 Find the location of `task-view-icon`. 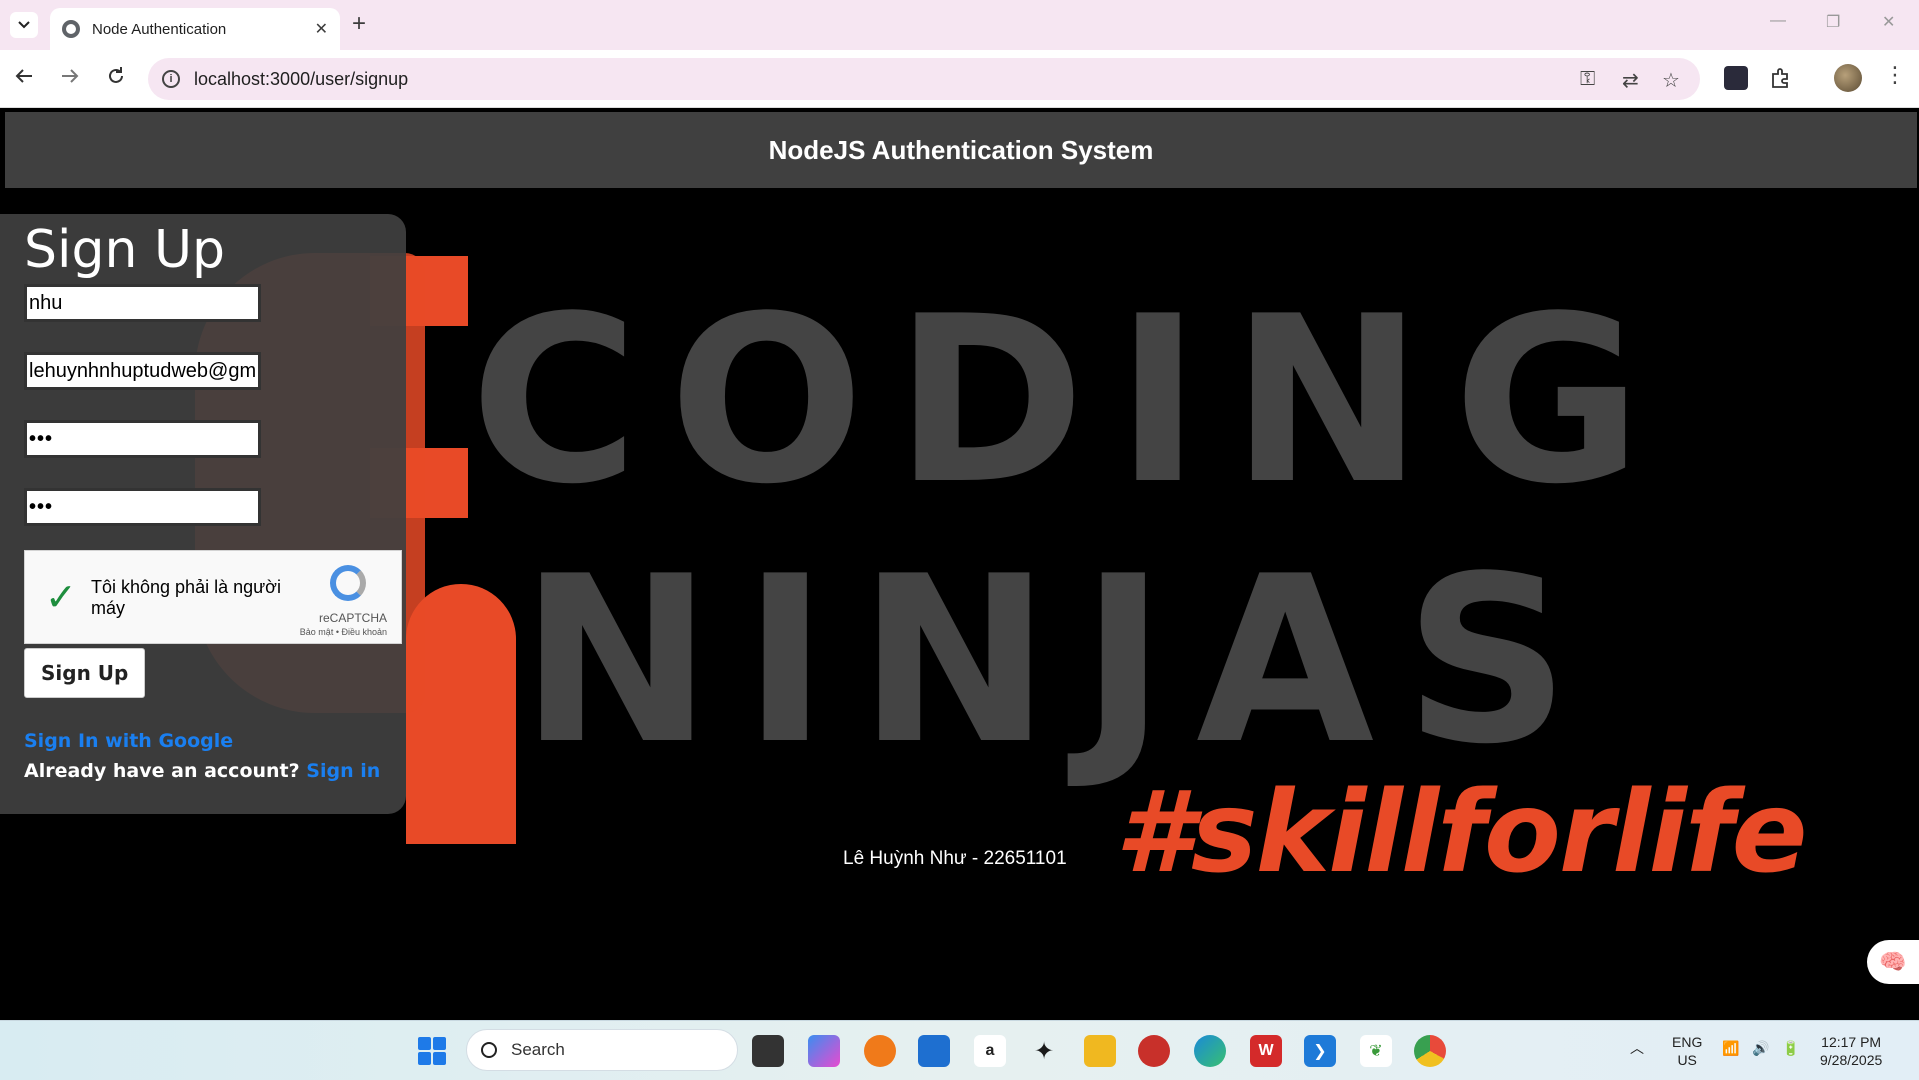

task-view-icon is located at coordinates (768, 1051).